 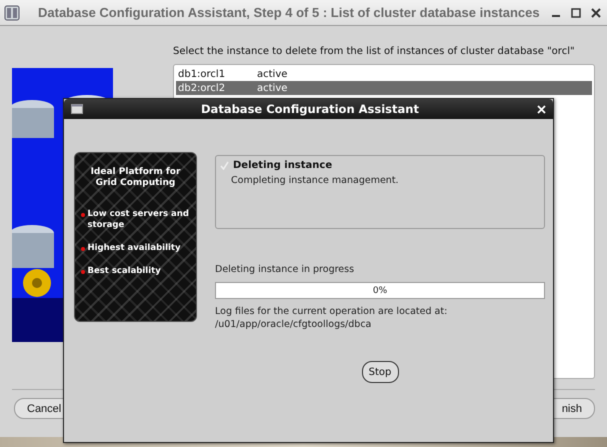 I want to click on window-title: Database Configuration Assistant, Step 4 of 5 : List of cluster database instances, so click(x=289, y=12).